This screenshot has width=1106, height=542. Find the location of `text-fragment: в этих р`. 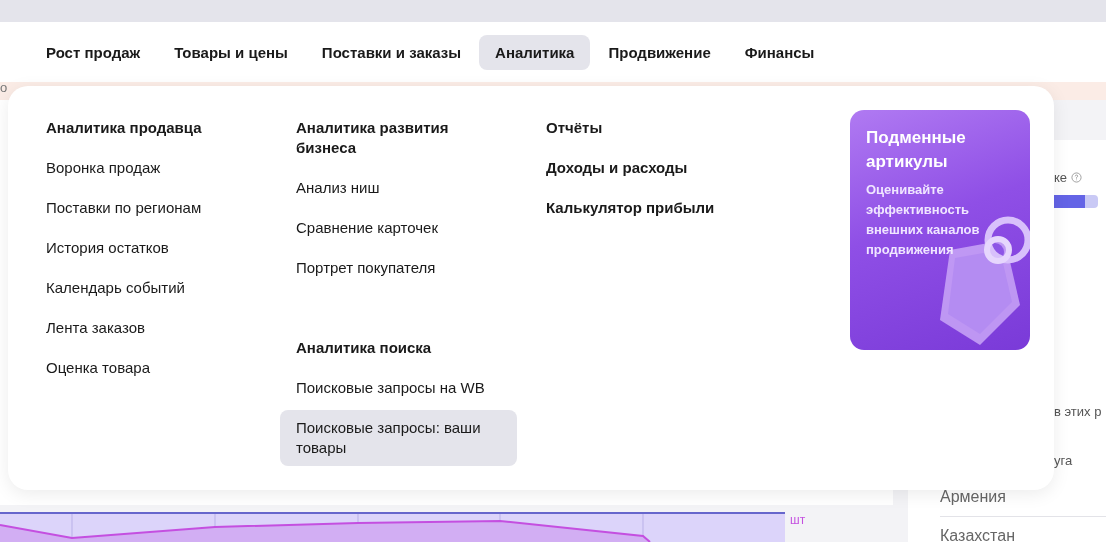

text-fragment: в этих р is located at coordinates (1078, 411).